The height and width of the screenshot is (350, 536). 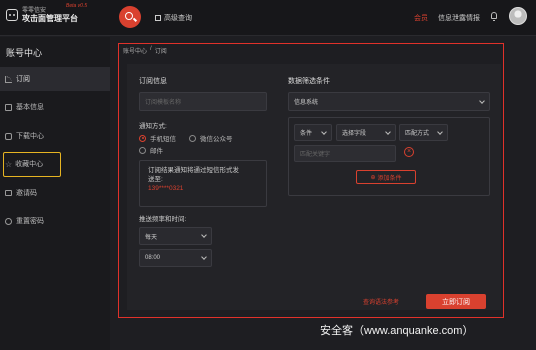 What do you see at coordinates (30, 107) in the screenshot?
I see `sidebar-item-label: 基本信息` at bounding box center [30, 107].